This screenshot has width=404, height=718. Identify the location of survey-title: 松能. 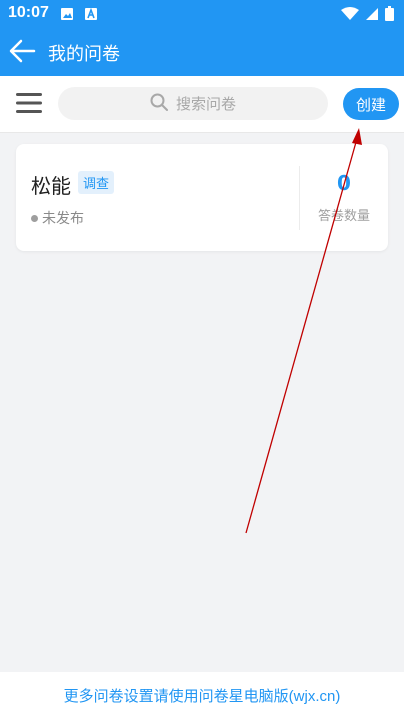
(51, 186).